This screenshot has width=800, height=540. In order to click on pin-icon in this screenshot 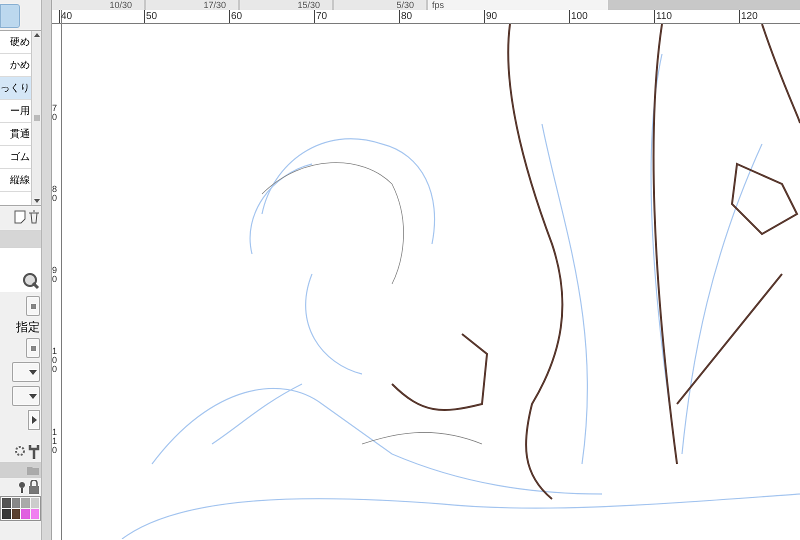, I will do `click(22, 487)`.